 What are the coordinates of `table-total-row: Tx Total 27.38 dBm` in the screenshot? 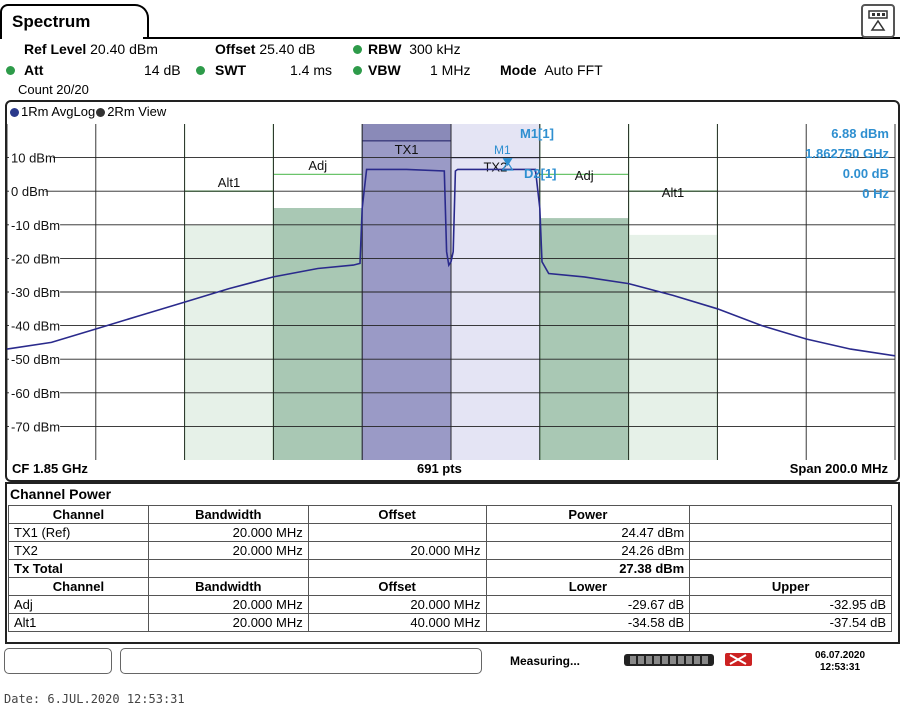 It's located at (450, 568).